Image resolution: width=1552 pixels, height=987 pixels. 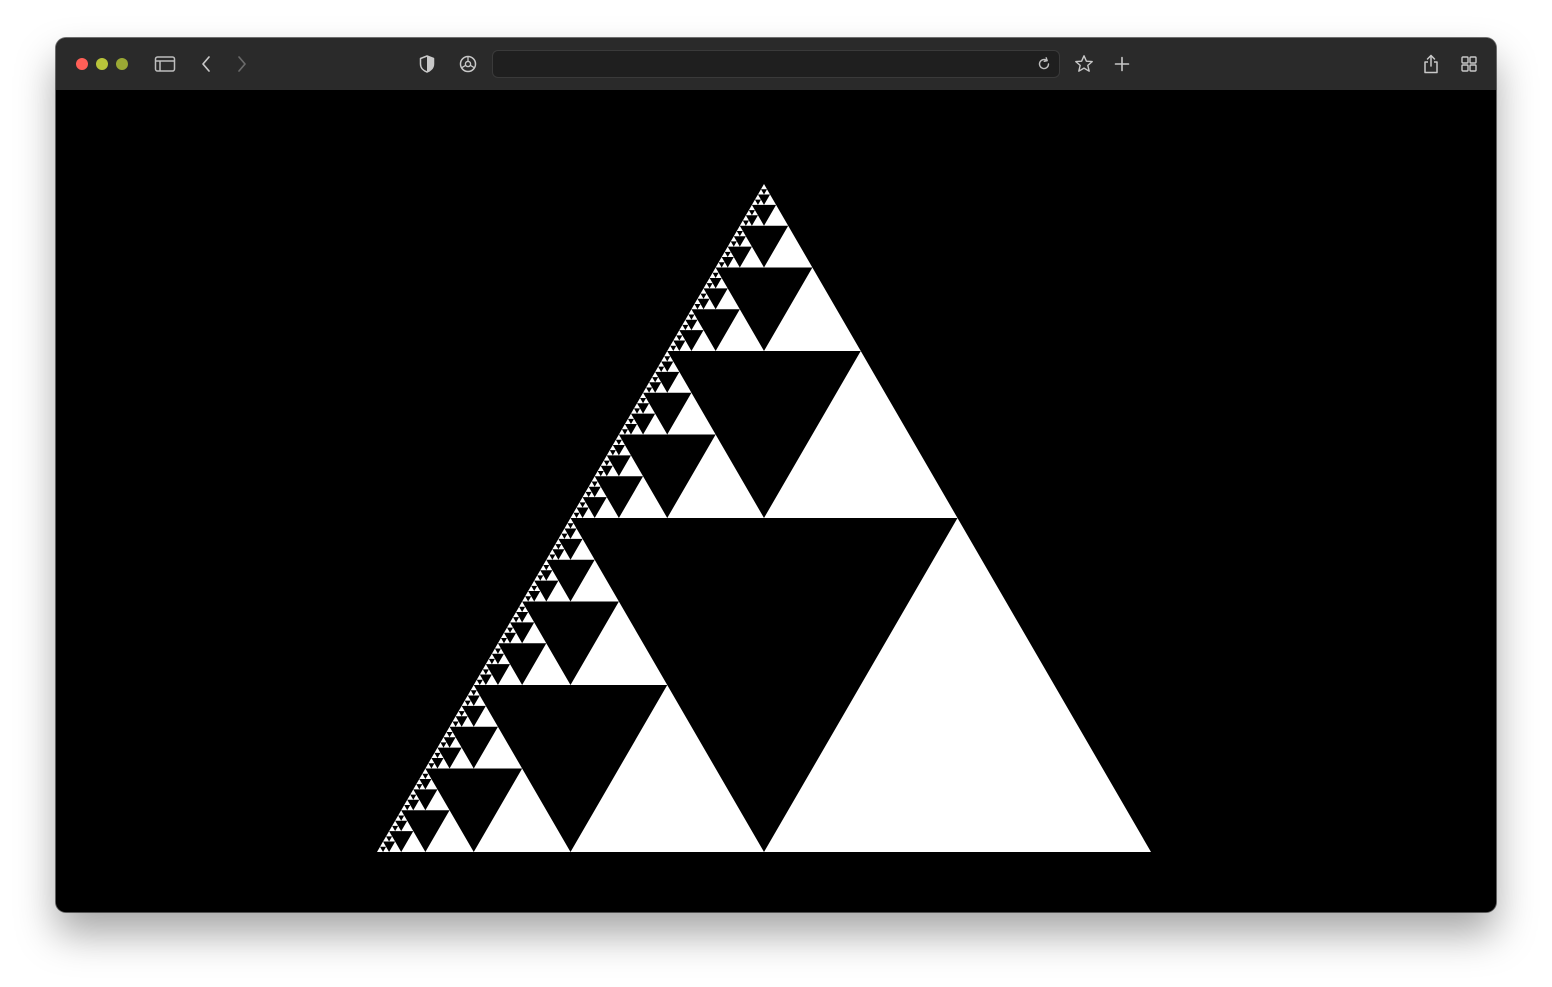 I want to click on settings-gear-icon, so click(x=468, y=64).